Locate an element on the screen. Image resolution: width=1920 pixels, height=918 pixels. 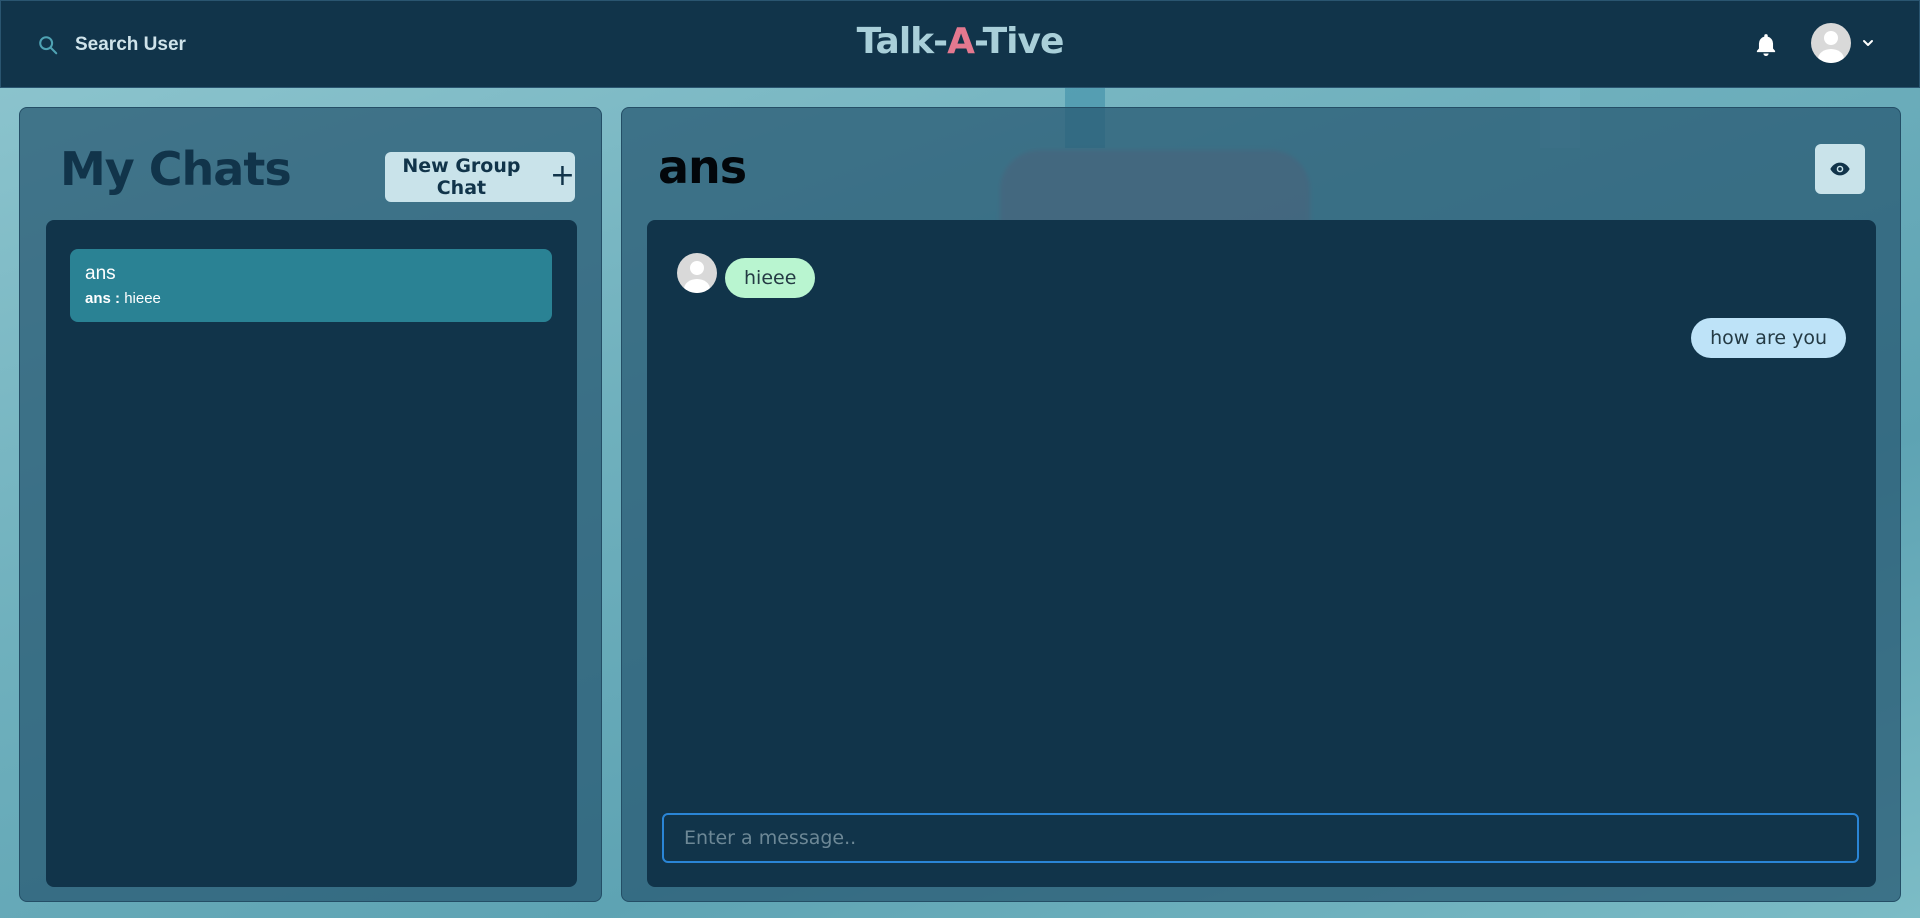
sent-message-bubble: how are you is located at coordinates (1768, 338).